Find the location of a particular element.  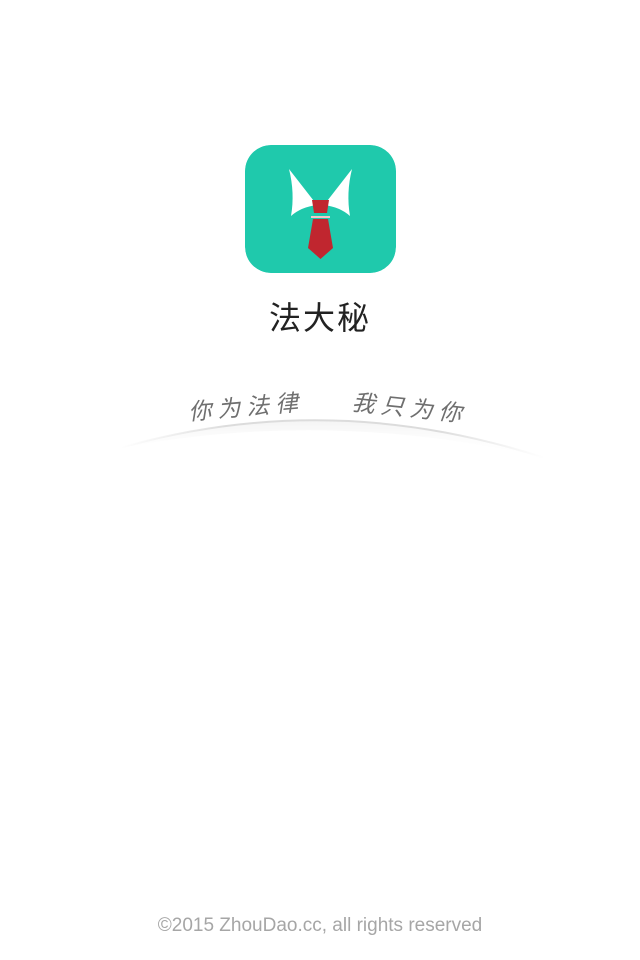

copyright-text: ©2015 ZhouDao.cc, all rights reserved is located at coordinates (320, 925).